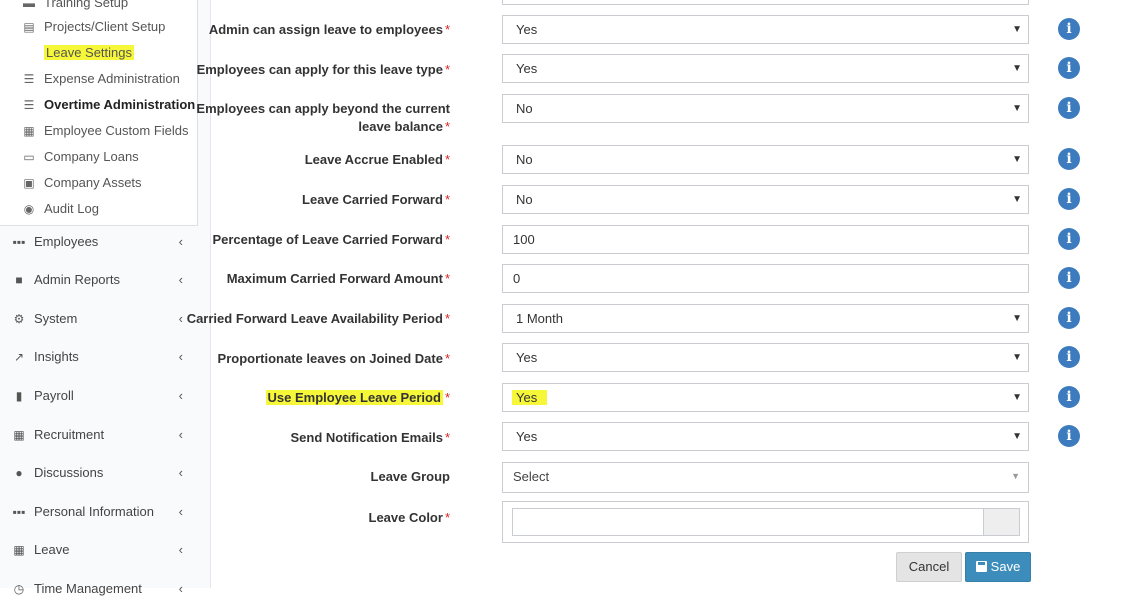  What do you see at coordinates (765, 436) in the screenshot?
I see `notification-emails-select: Yes ▼` at bounding box center [765, 436].